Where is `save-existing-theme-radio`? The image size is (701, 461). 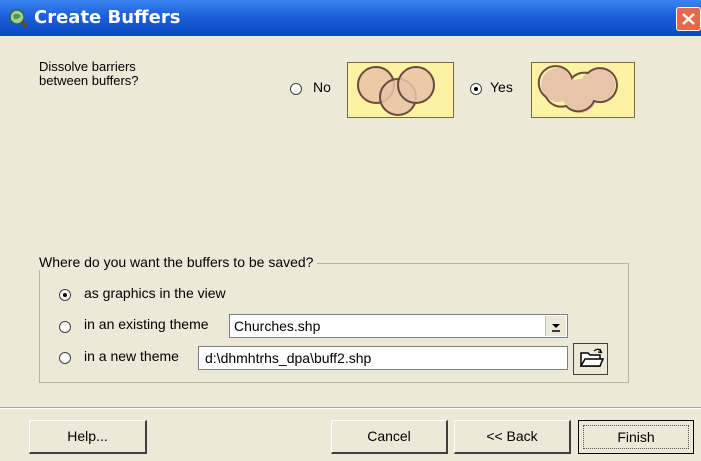 save-existing-theme-radio is located at coordinates (65, 327).